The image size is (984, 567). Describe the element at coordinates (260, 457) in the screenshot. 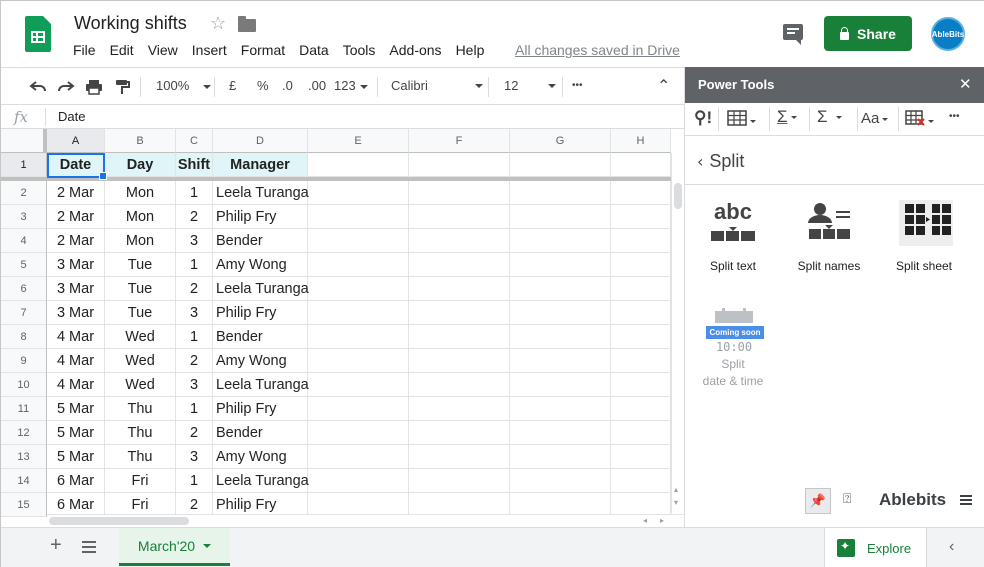

I see `table-cell: Amy Wong` at that location.